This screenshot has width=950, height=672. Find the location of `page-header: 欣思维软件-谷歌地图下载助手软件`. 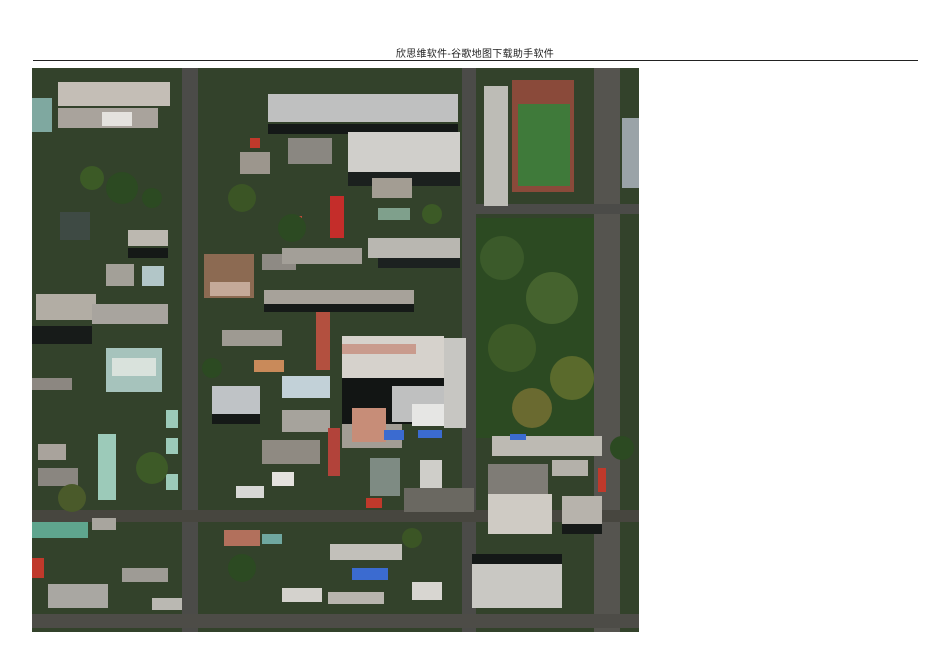

page-header: 欣思维软件-谷歌地图下载助手软件 is located at coordinates (475, 54).